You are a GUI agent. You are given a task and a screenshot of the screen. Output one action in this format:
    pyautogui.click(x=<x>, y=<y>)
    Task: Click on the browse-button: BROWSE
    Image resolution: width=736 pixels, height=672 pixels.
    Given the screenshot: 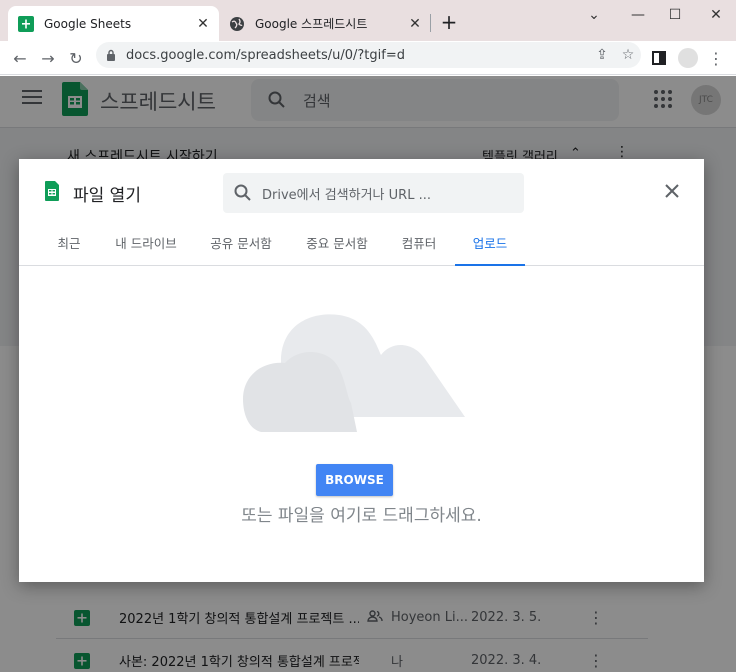 What is the action you would take?
    pyautogui.click(x=354, y=480)
    